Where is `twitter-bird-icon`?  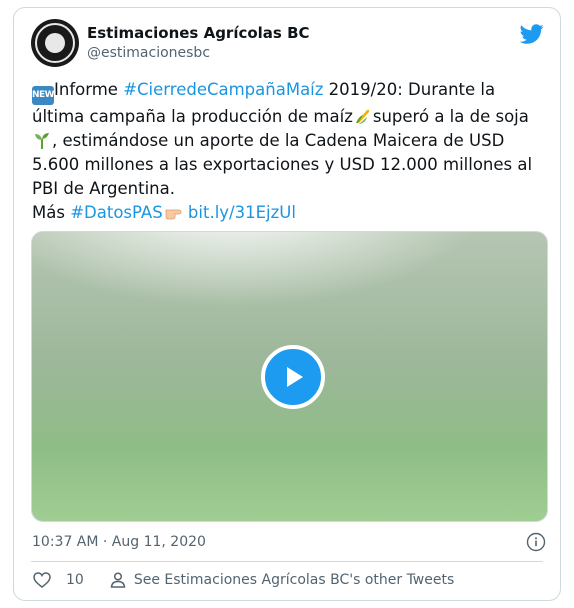
twitter-bird-icon is located at coordinates (532, 34).